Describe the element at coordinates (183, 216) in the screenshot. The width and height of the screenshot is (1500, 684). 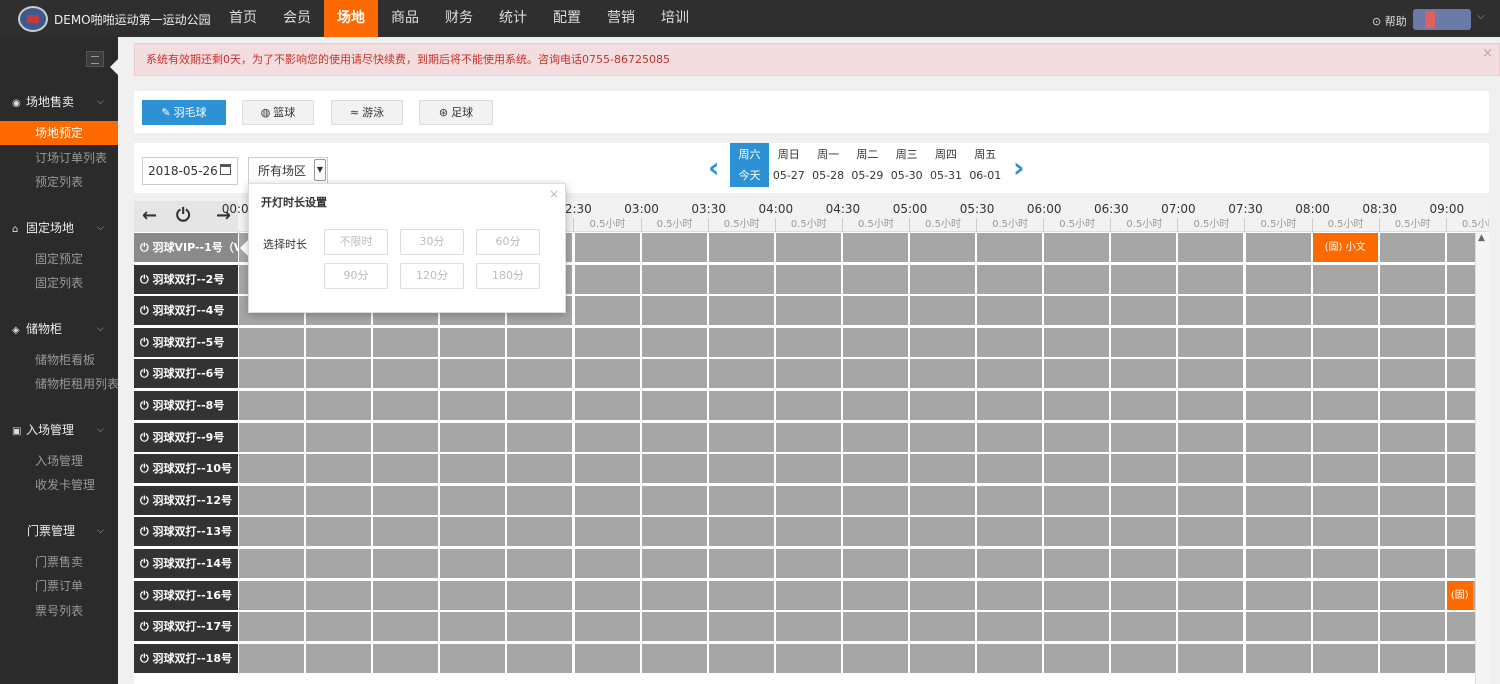
I see `power-icon: ⏻` at that location.